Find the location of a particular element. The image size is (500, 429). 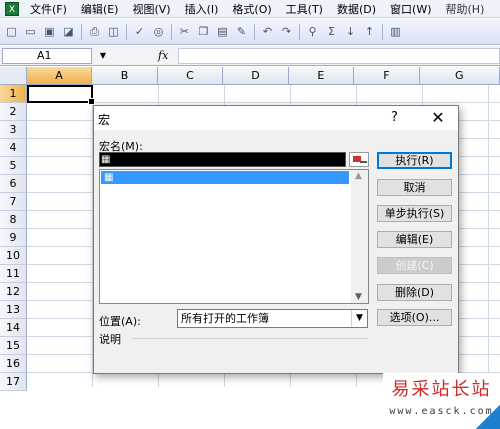

edit-button: 编辑(E) is located at coordinates (414, 239).